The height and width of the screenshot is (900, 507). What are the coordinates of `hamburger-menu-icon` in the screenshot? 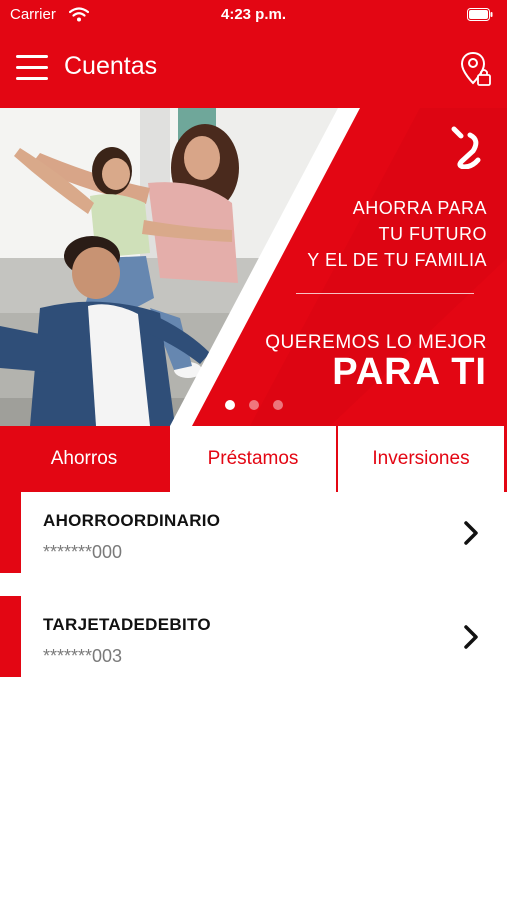 It's located at (32, 68).